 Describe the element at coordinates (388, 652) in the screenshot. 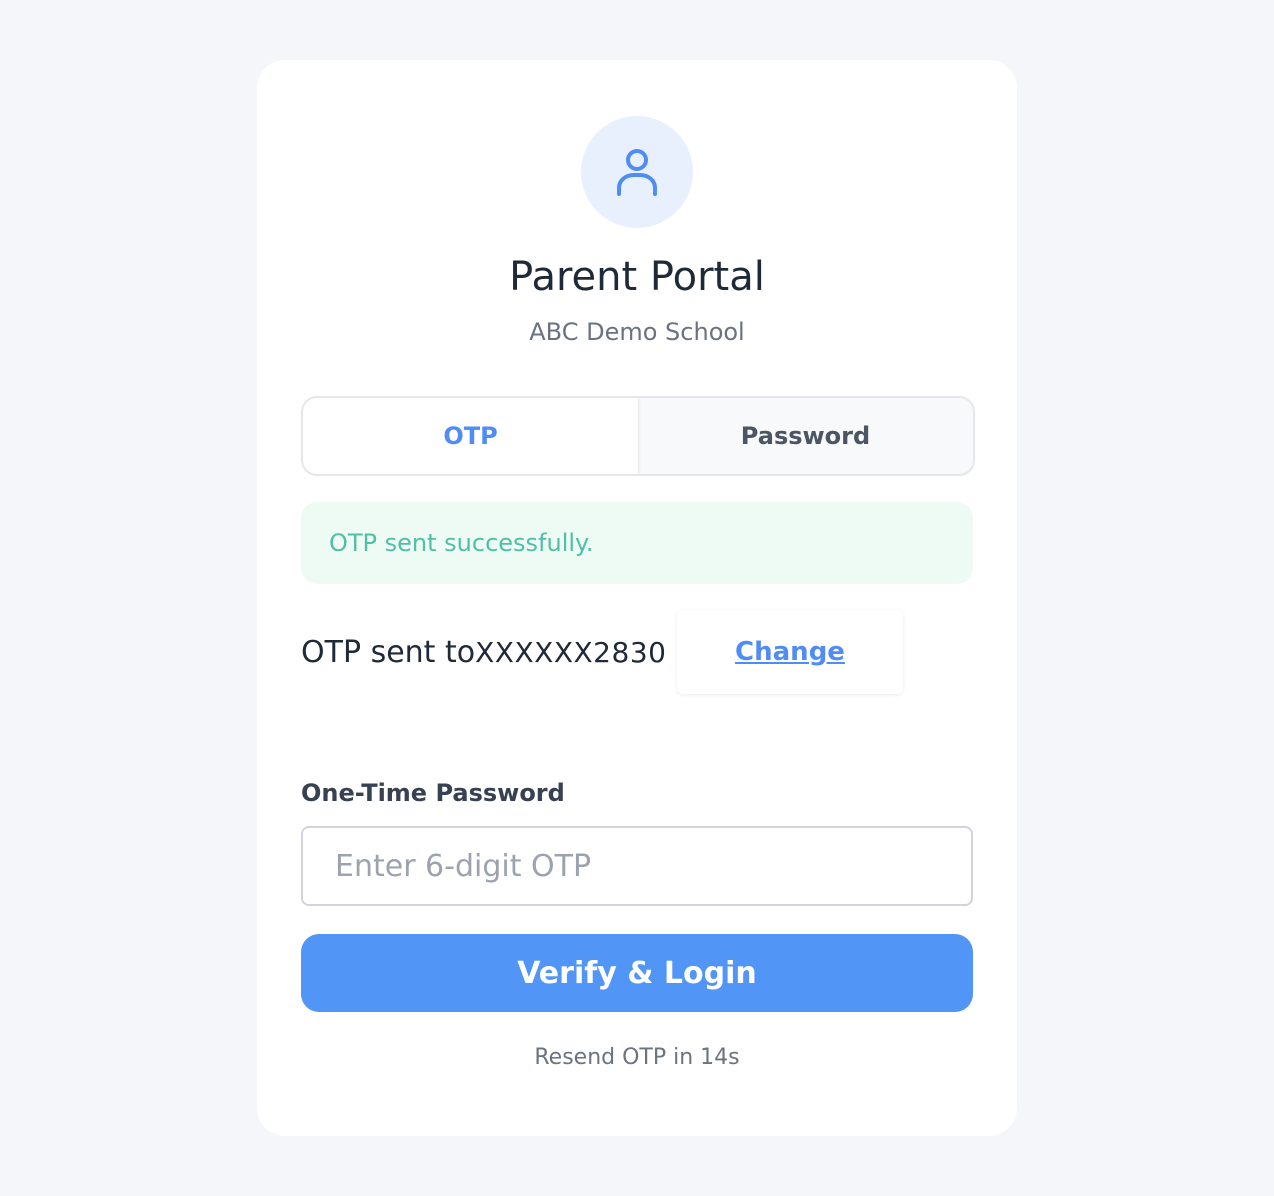

I see `otp-sent-prefix: OTP sent to` at that location.